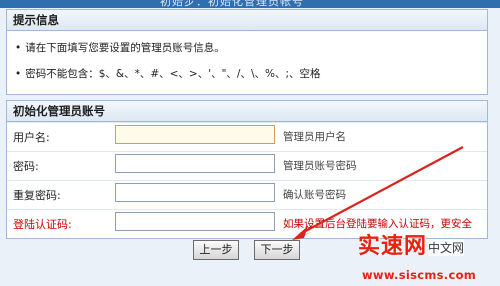 The width and height of the screenshot is (500, 286). Describe the element at coordinates (419, 275) in the screenshot. I see `watermark-url: www.siscms.com` at that location.